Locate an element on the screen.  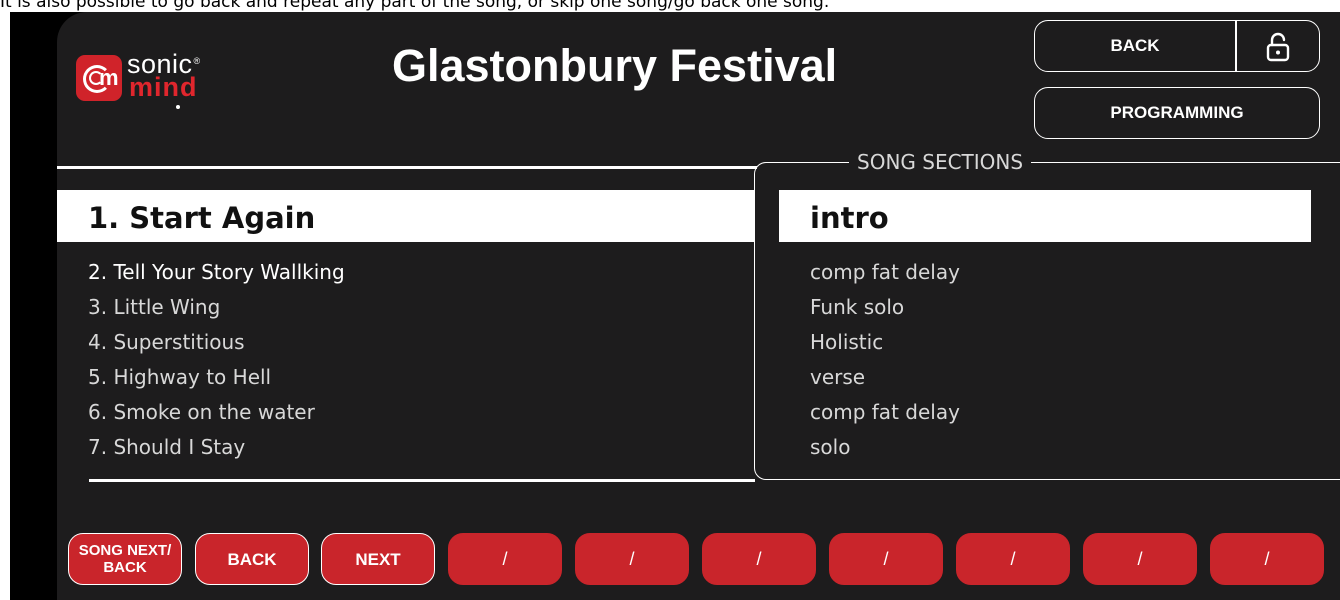
song-sections-legend: SONG SECTIONS is located at coordinates (940, 162).